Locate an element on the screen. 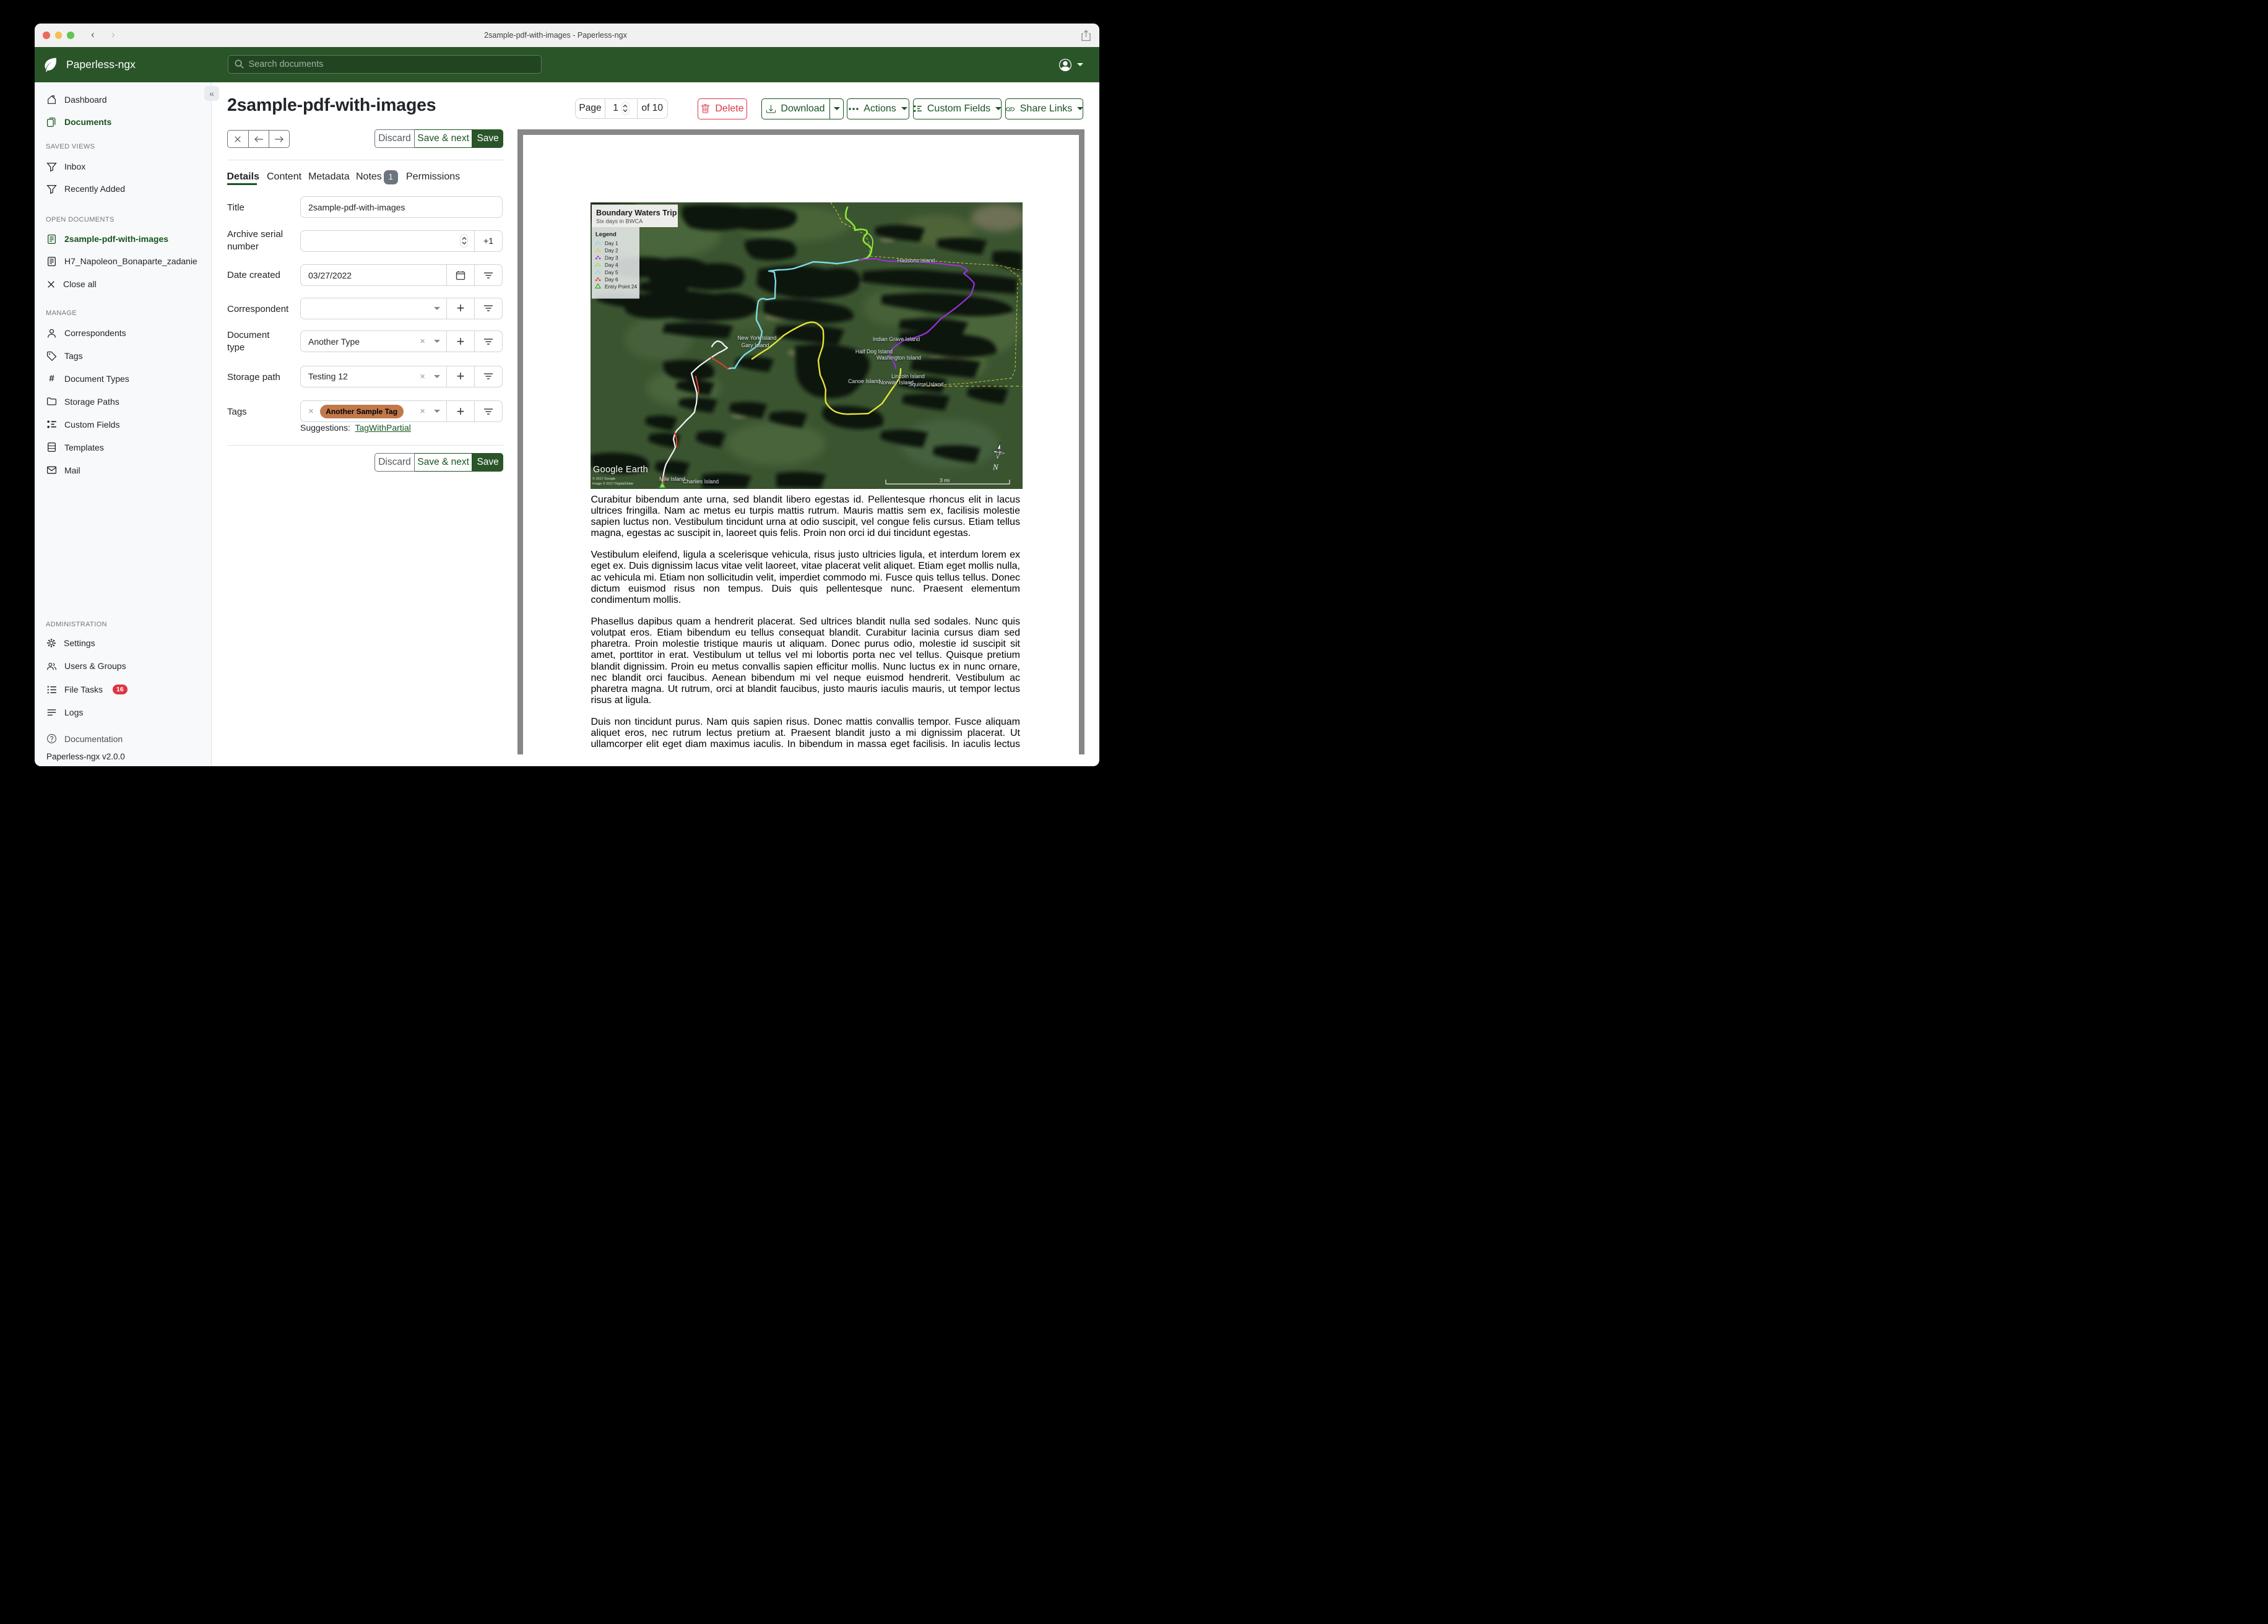 This screenshot has height=1624, width=2268. svg-text: Indian Grave Island is located at coordinates (896, 339).